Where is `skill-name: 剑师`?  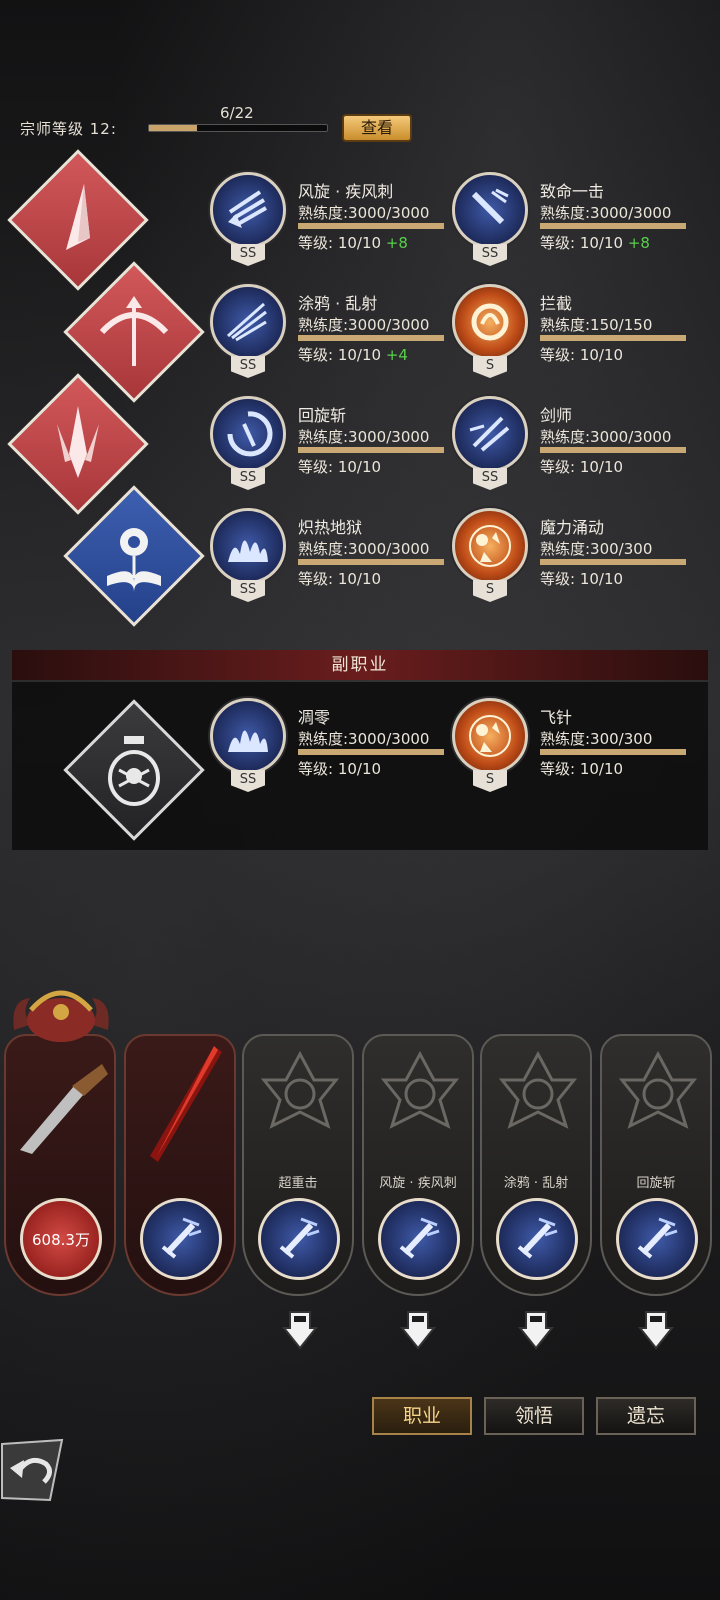 skill-name: 剑师 is located at coordinates (556, 415).